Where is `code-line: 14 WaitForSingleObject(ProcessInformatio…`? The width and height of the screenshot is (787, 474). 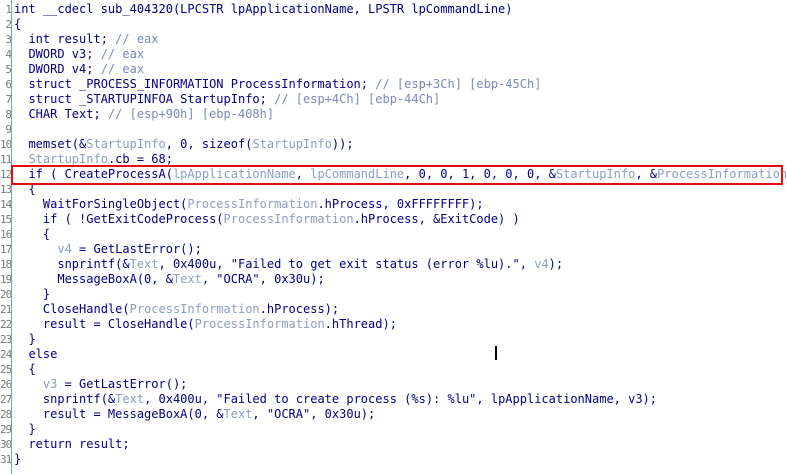
code-line: 14 WaitForSingleObject(ProcessInformatio… is located at coordinates (393, 204).